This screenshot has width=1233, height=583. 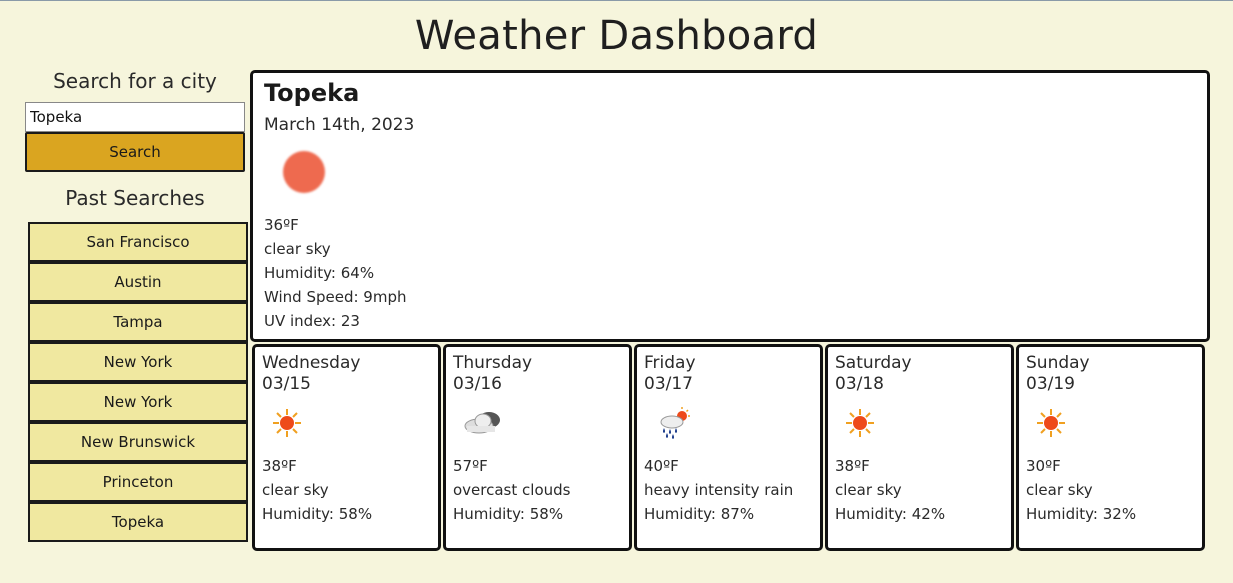 I want to click on forecast-humidity: Humidity: 87%, so click(x=699, y=514).